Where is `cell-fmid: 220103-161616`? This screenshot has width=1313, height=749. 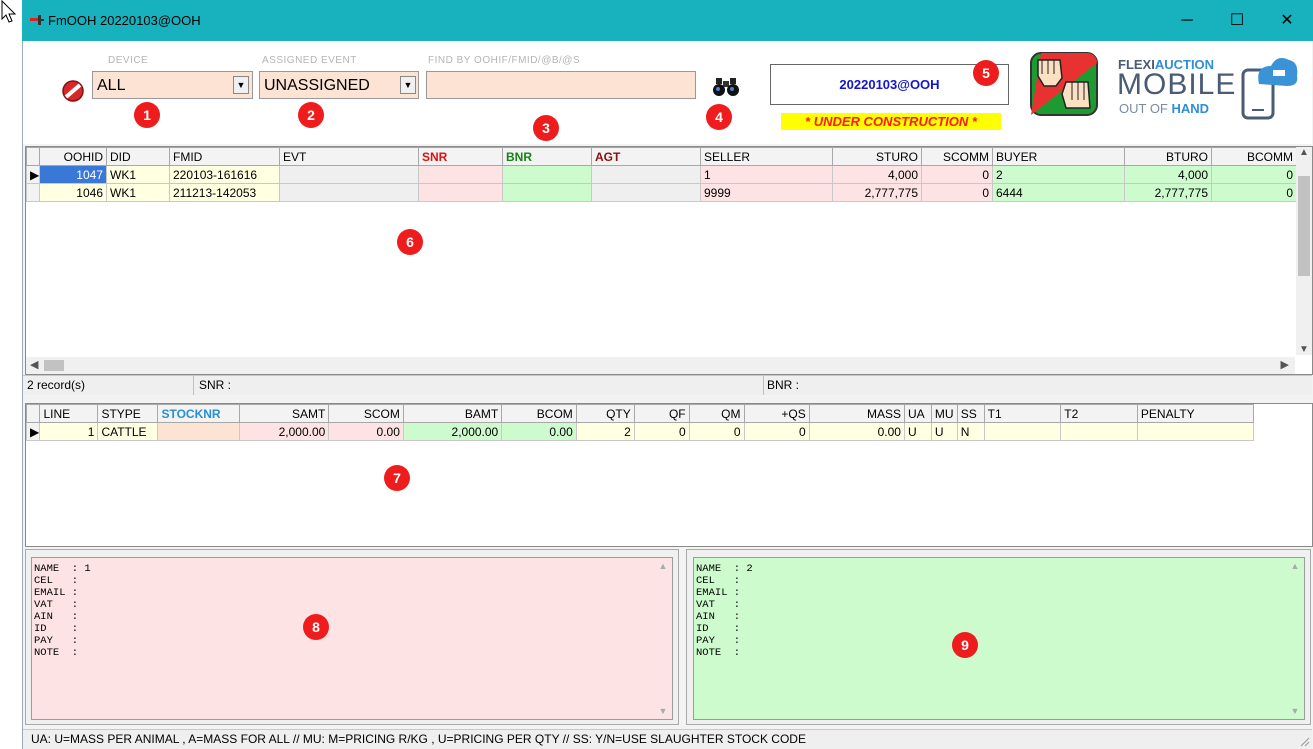
cell-fmid: 220103-161616 is located at coordinates (224, 174).